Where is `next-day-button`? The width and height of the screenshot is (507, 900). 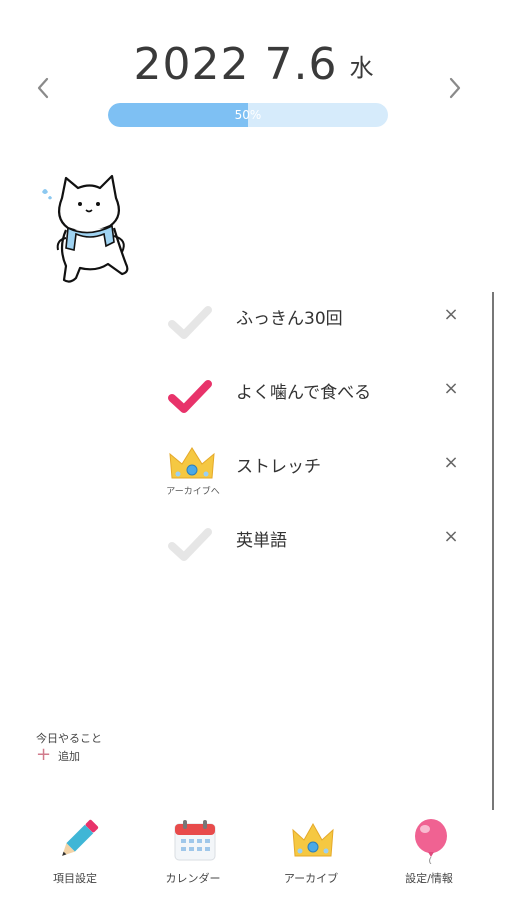
next-day-button is located at coordinates (455, 88).